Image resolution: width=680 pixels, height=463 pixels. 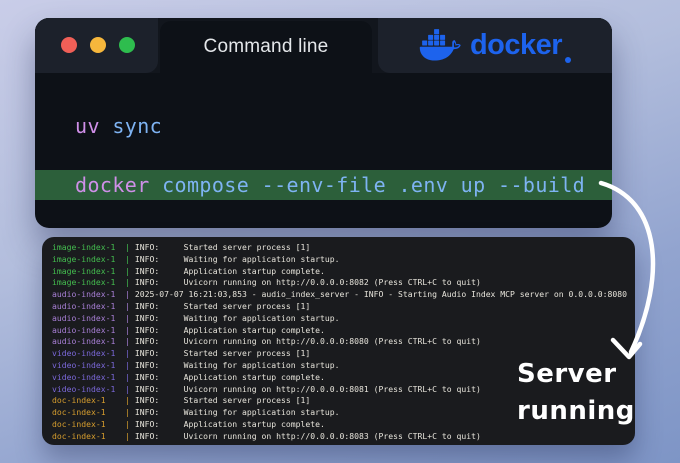 I want to click on annotation-line: running, so click(x=576, y=411).